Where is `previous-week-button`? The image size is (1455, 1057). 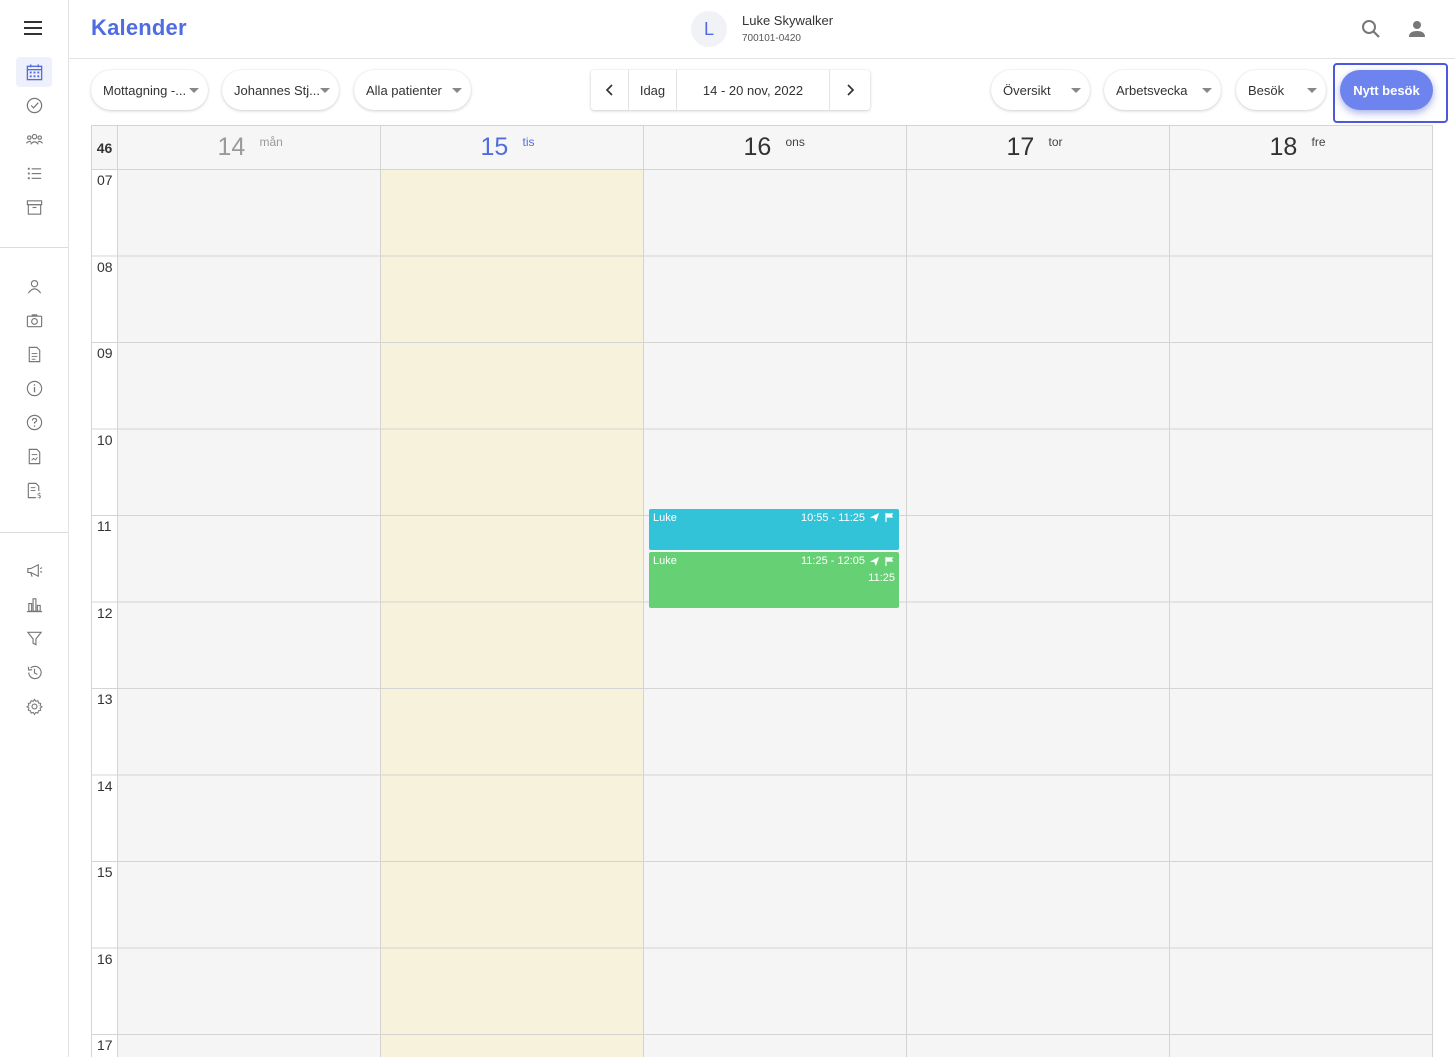 previous-week-button is located at coordinates (610, 90).